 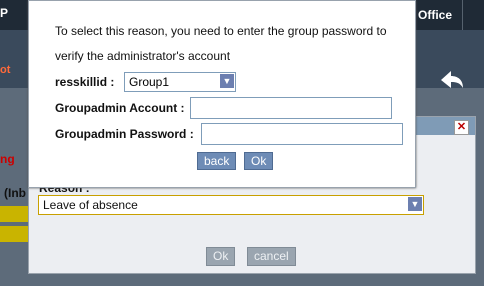 What do you see at coordinates (461, 127) in the screenshot?
I see `close-icon: ✕` at bounding box center [461, 127].